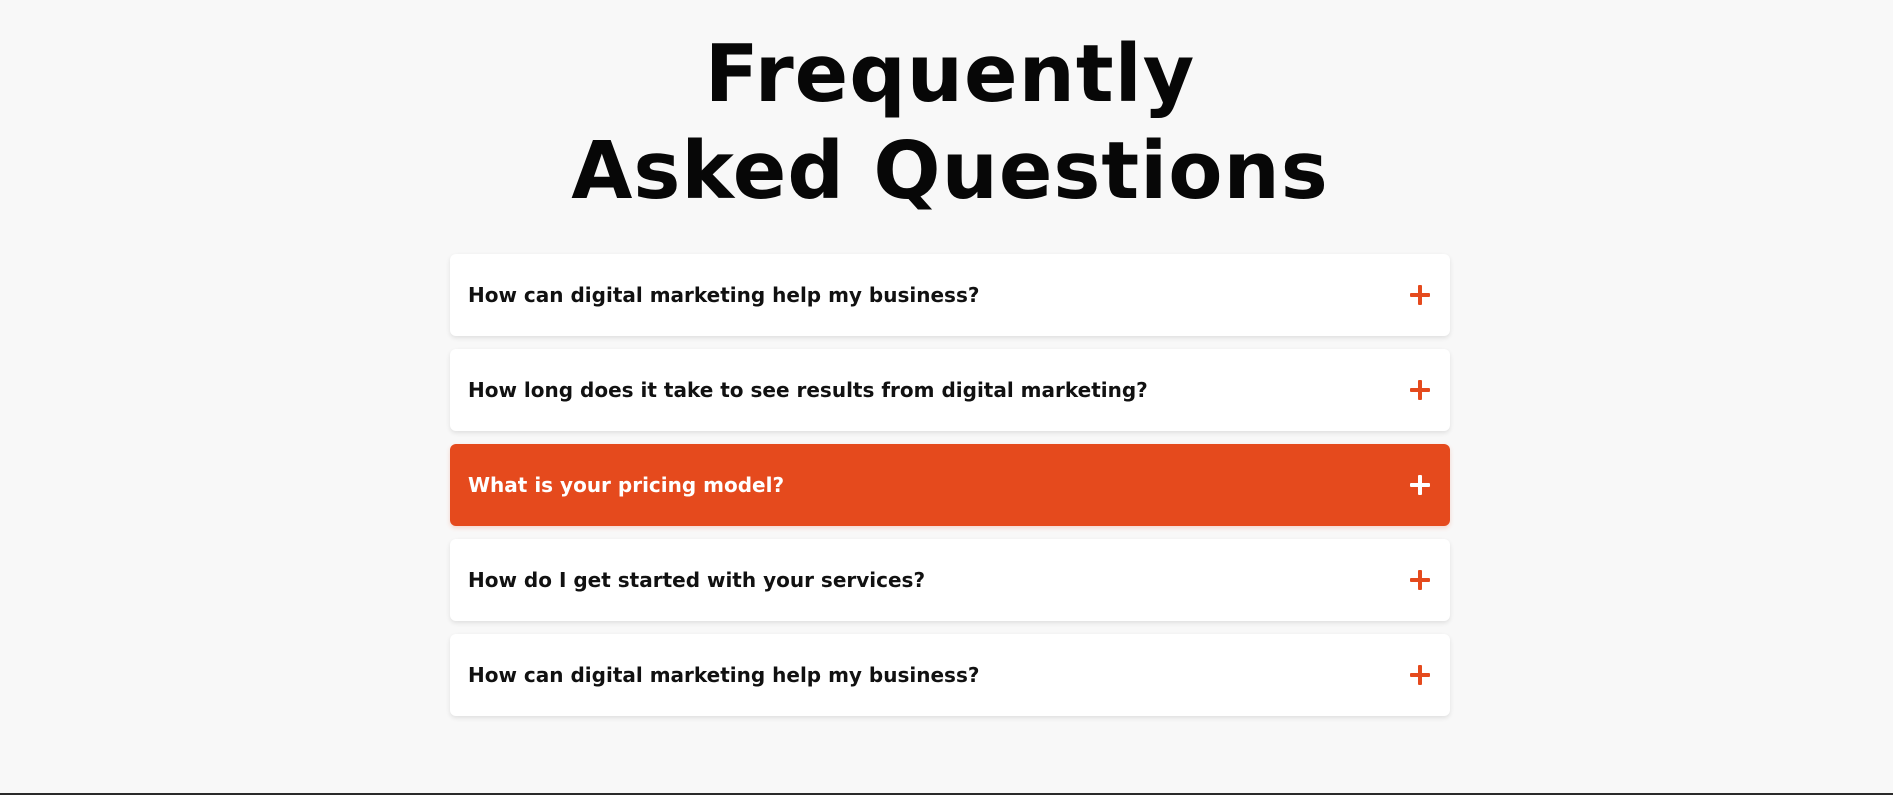  I want to click on page-title-line-2: Asked Questions, so click(950, 171).